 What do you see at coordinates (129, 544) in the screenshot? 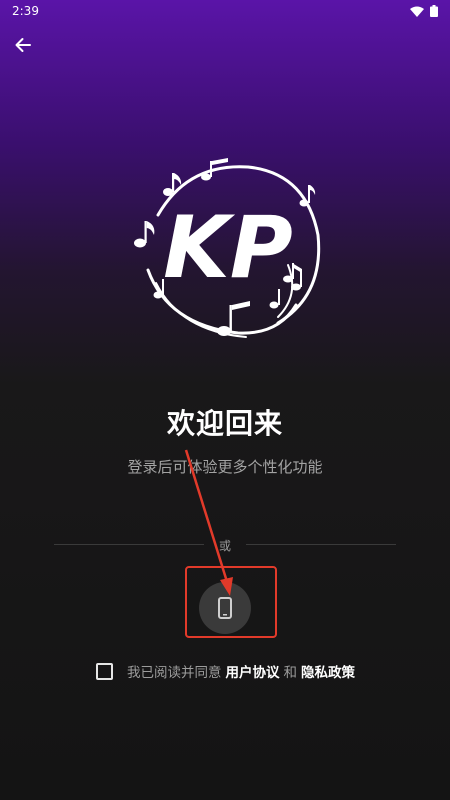
I see `divider-line-left` at bounding box center [129, 544].